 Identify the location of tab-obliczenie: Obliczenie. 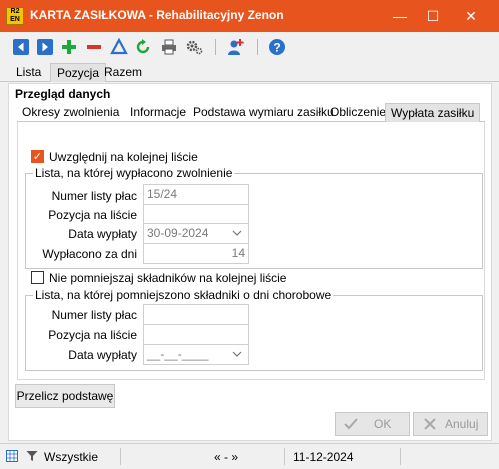
(358, 112).